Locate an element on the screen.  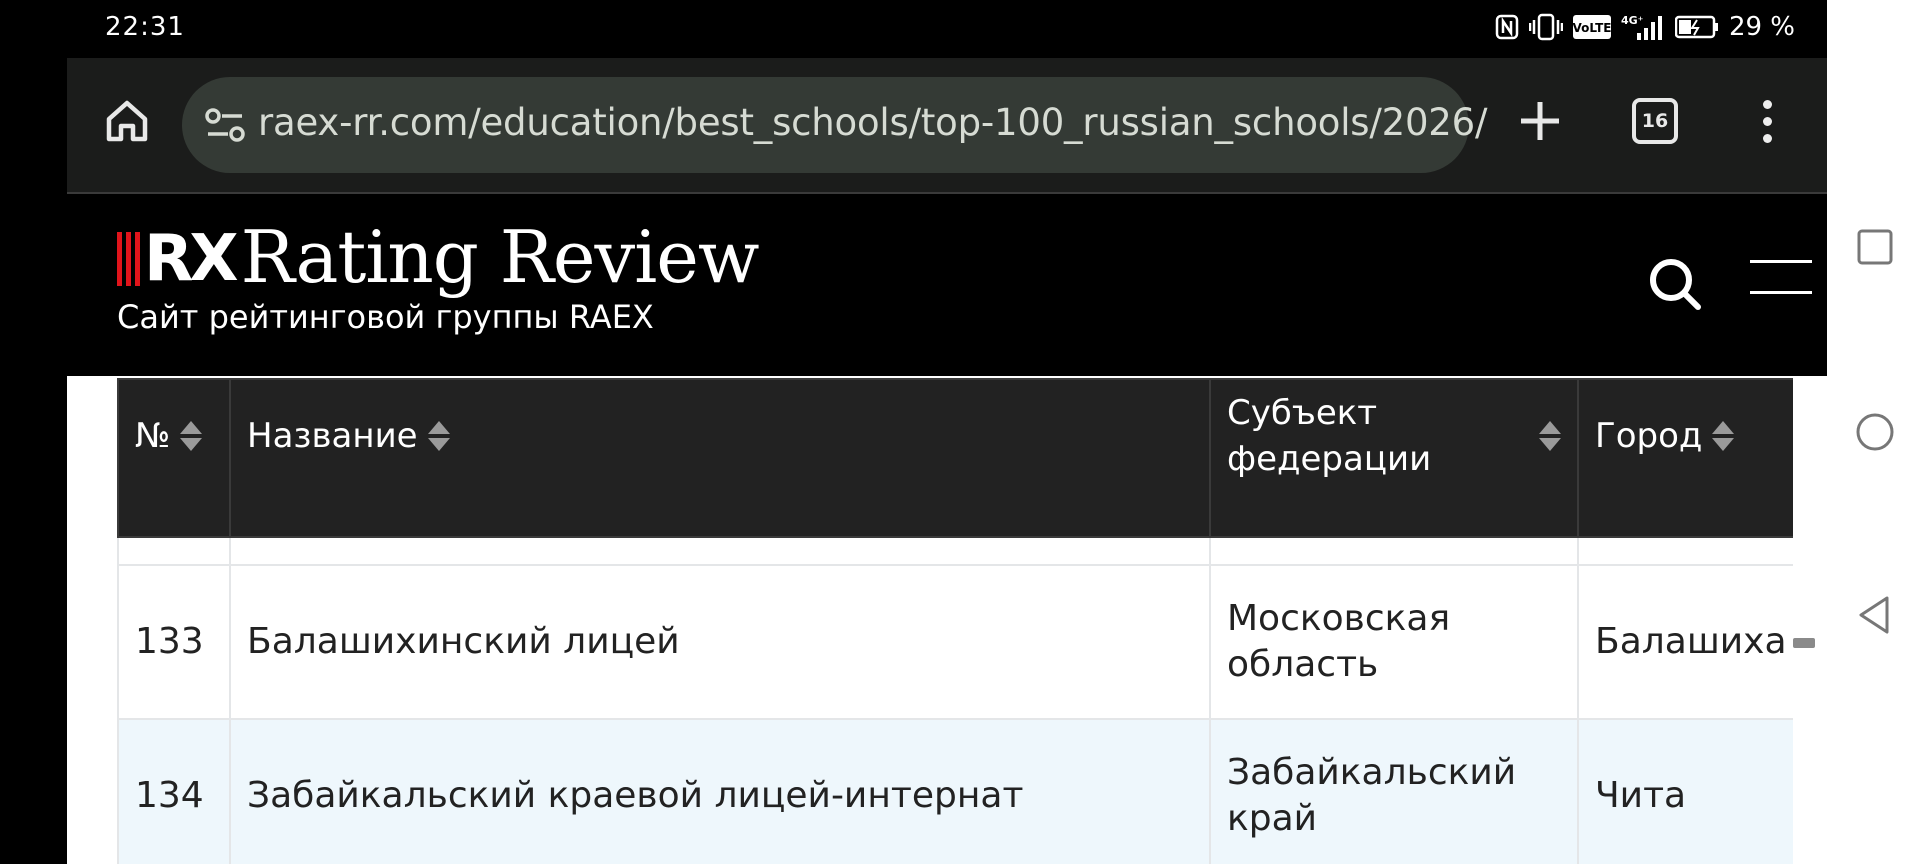
logo-rx-mark: RX is located at coordinates (178, 259).